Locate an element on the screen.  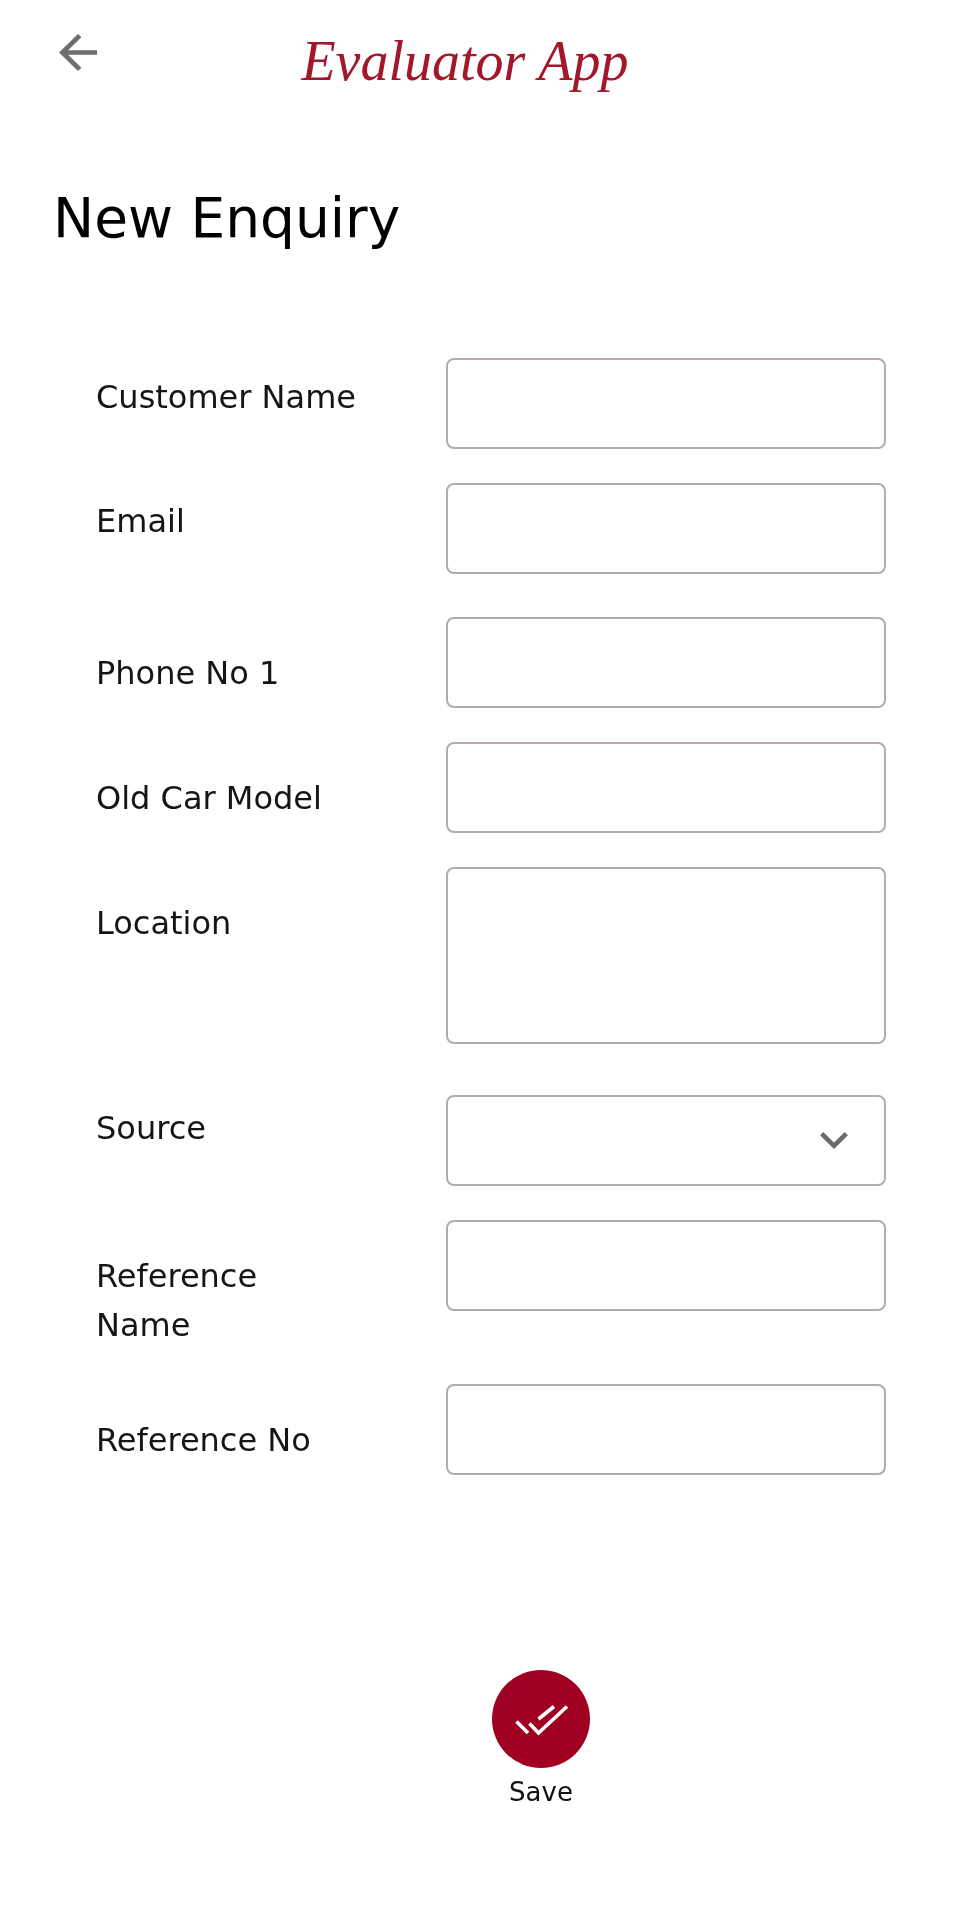
back-arrow-icon is located at coordinates (78, 52).